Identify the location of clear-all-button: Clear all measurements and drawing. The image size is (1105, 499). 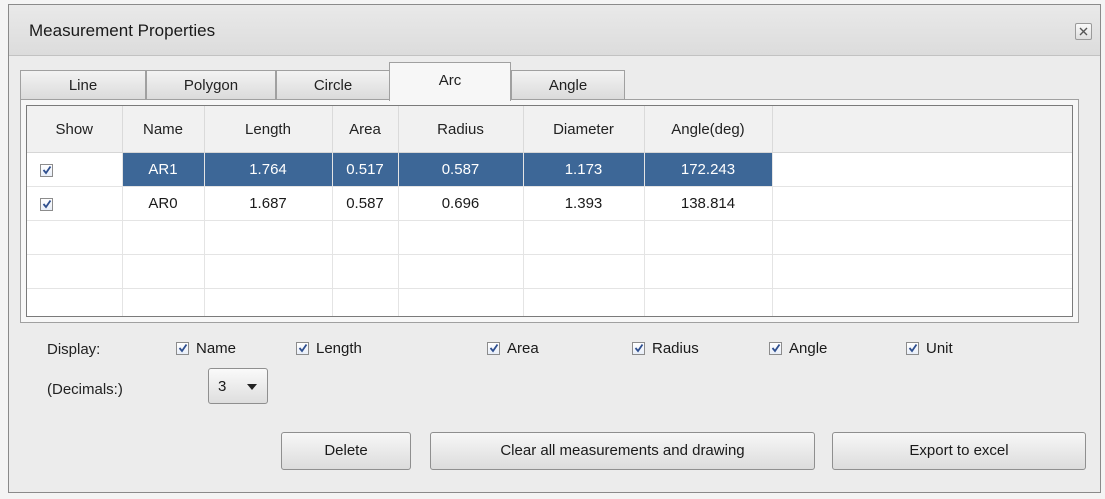
(622, 451).